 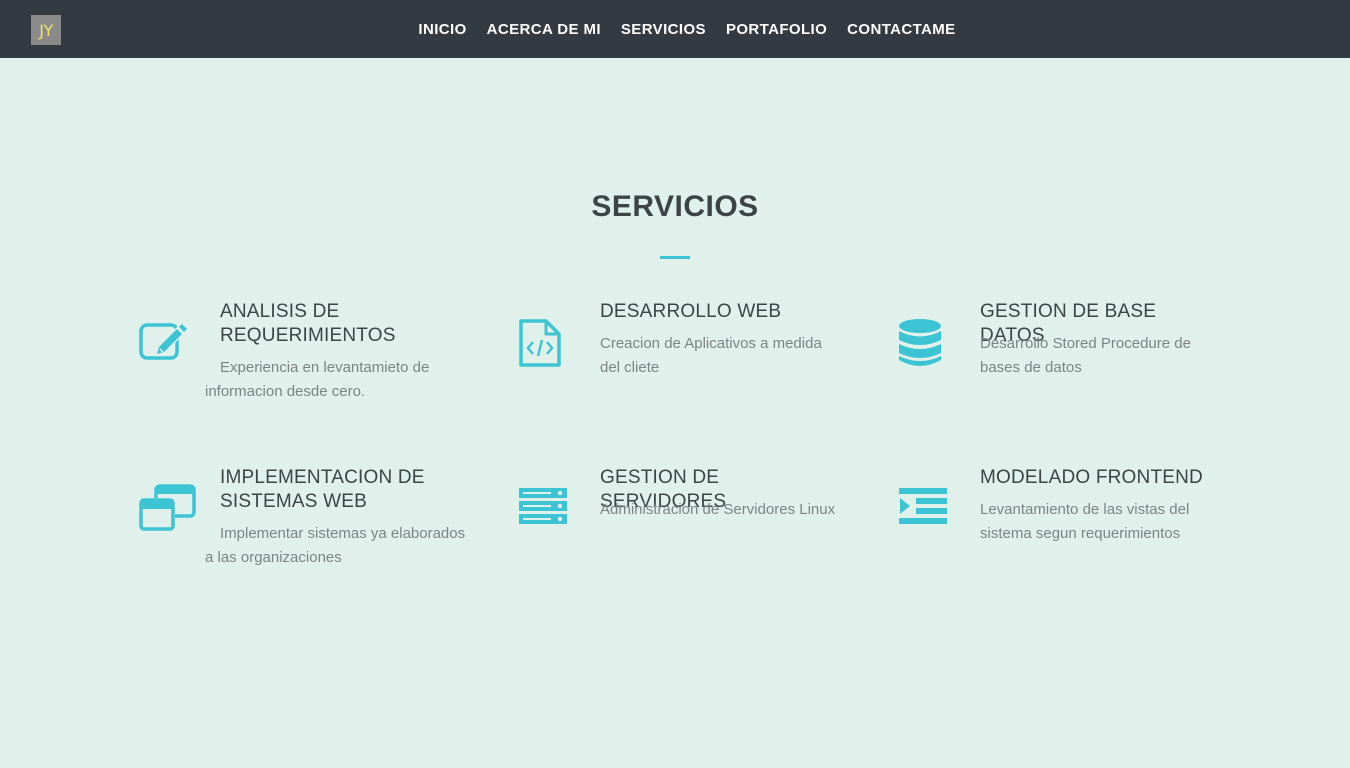 What do you see at coordinates (776, 29) in the screenshot?
I see `nav-link-portafolio: PORTAFOLIO` at bounding box center [776, 29].